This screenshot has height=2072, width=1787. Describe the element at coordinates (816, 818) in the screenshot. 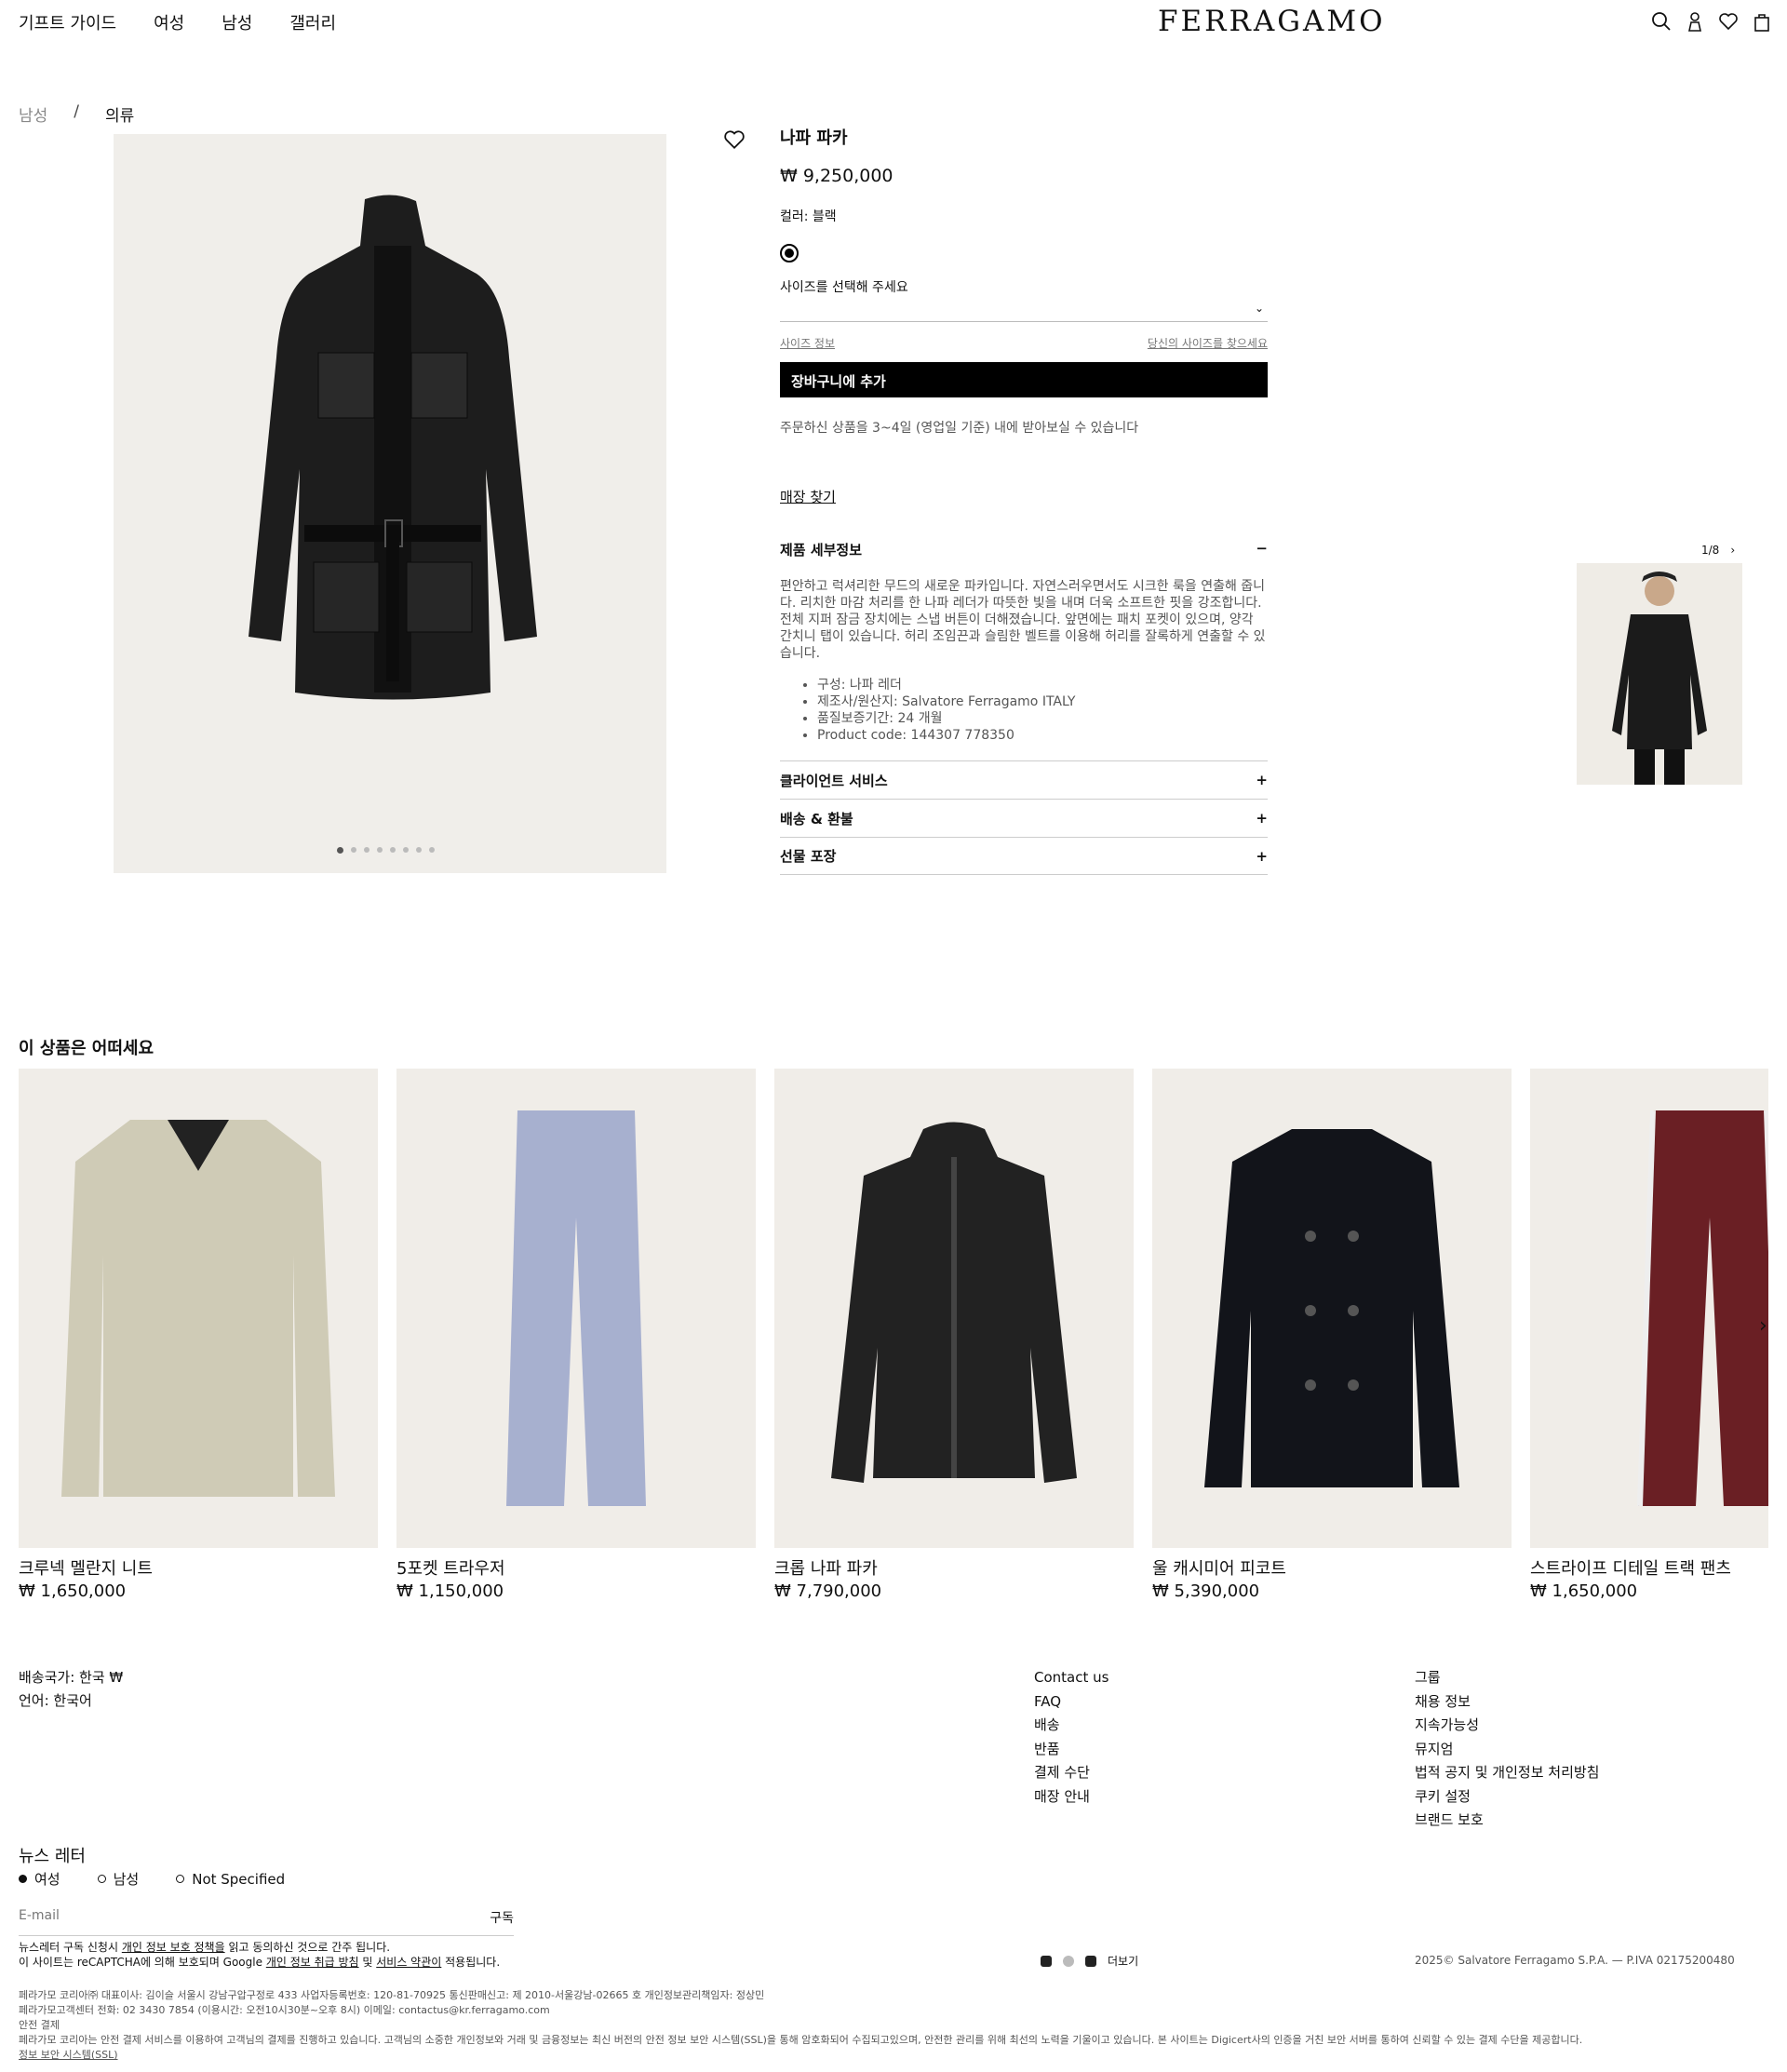

I see `accordion-label: 배송 & 환불` at that location.